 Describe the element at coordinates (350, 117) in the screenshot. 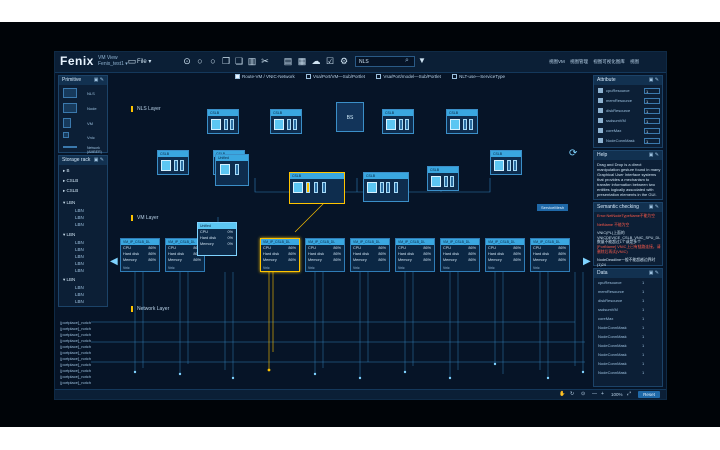

I see `center-node-bs: BS` at that location.